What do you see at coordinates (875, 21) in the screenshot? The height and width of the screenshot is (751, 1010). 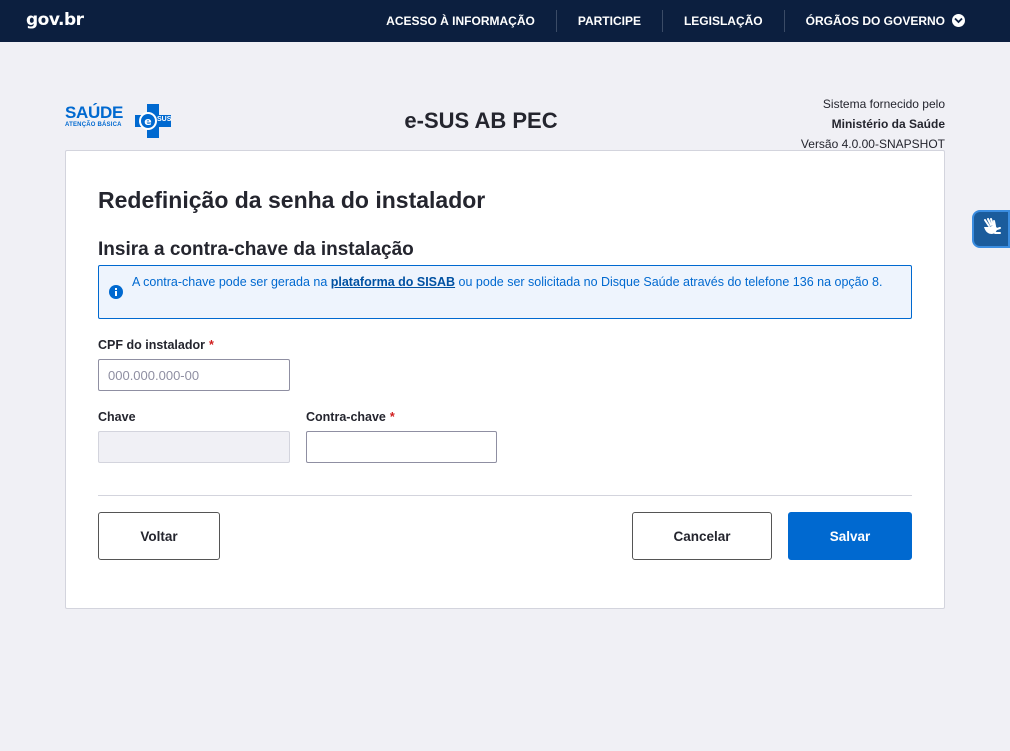 I see `nav-orgaos-governo-label: ÓRGÃOS DO GOVERNO` at bounding box center [875, 21].